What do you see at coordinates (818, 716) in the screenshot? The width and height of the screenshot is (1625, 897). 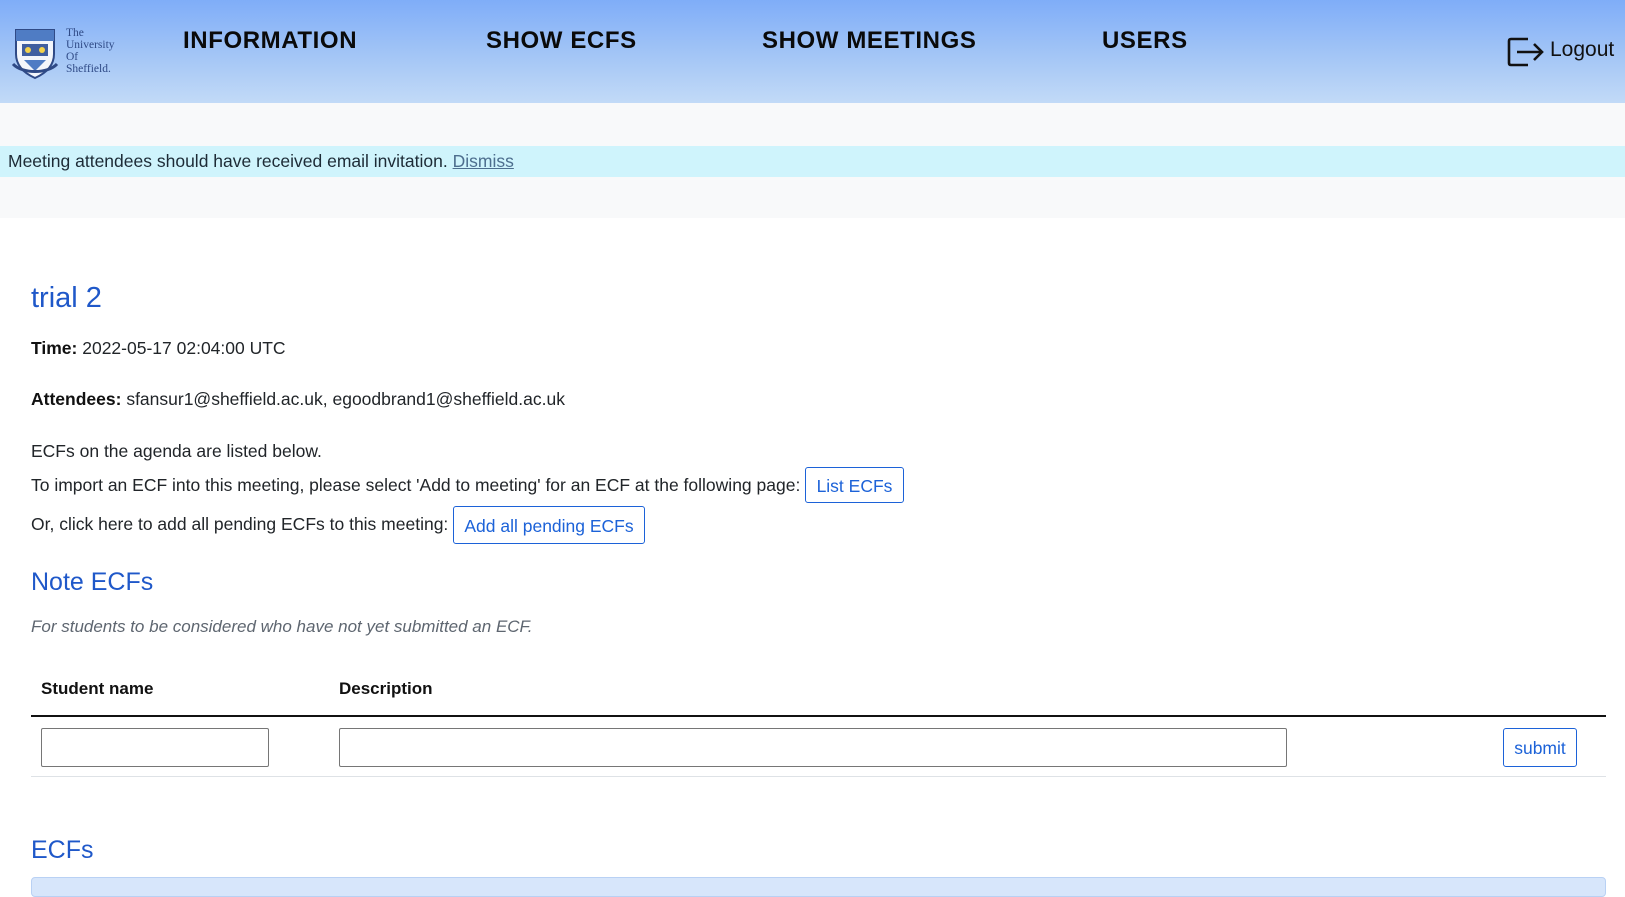 I see `table-header-divider` at bounding box center [818, 716].